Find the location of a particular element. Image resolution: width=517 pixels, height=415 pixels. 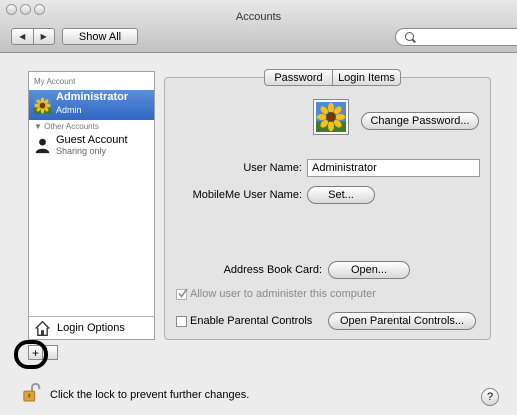

user-picture is located at coordinates (331, 117).